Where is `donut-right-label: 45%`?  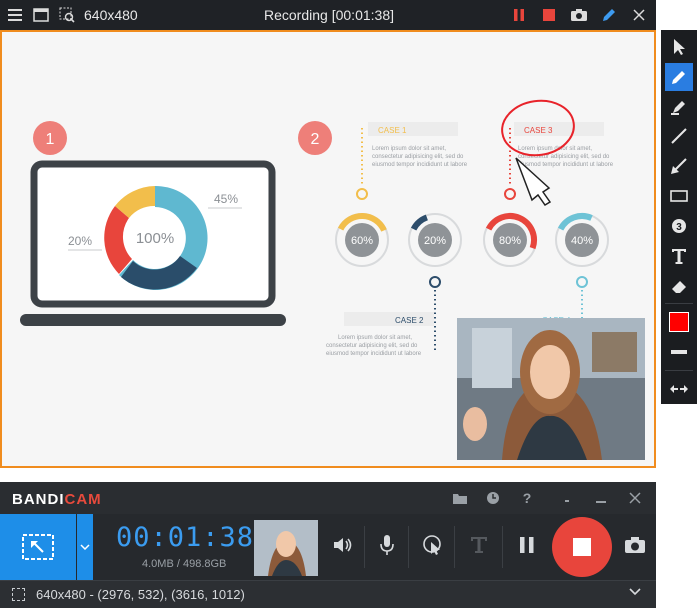
donut-right-label: 45% is located at coordinates (226, 199).